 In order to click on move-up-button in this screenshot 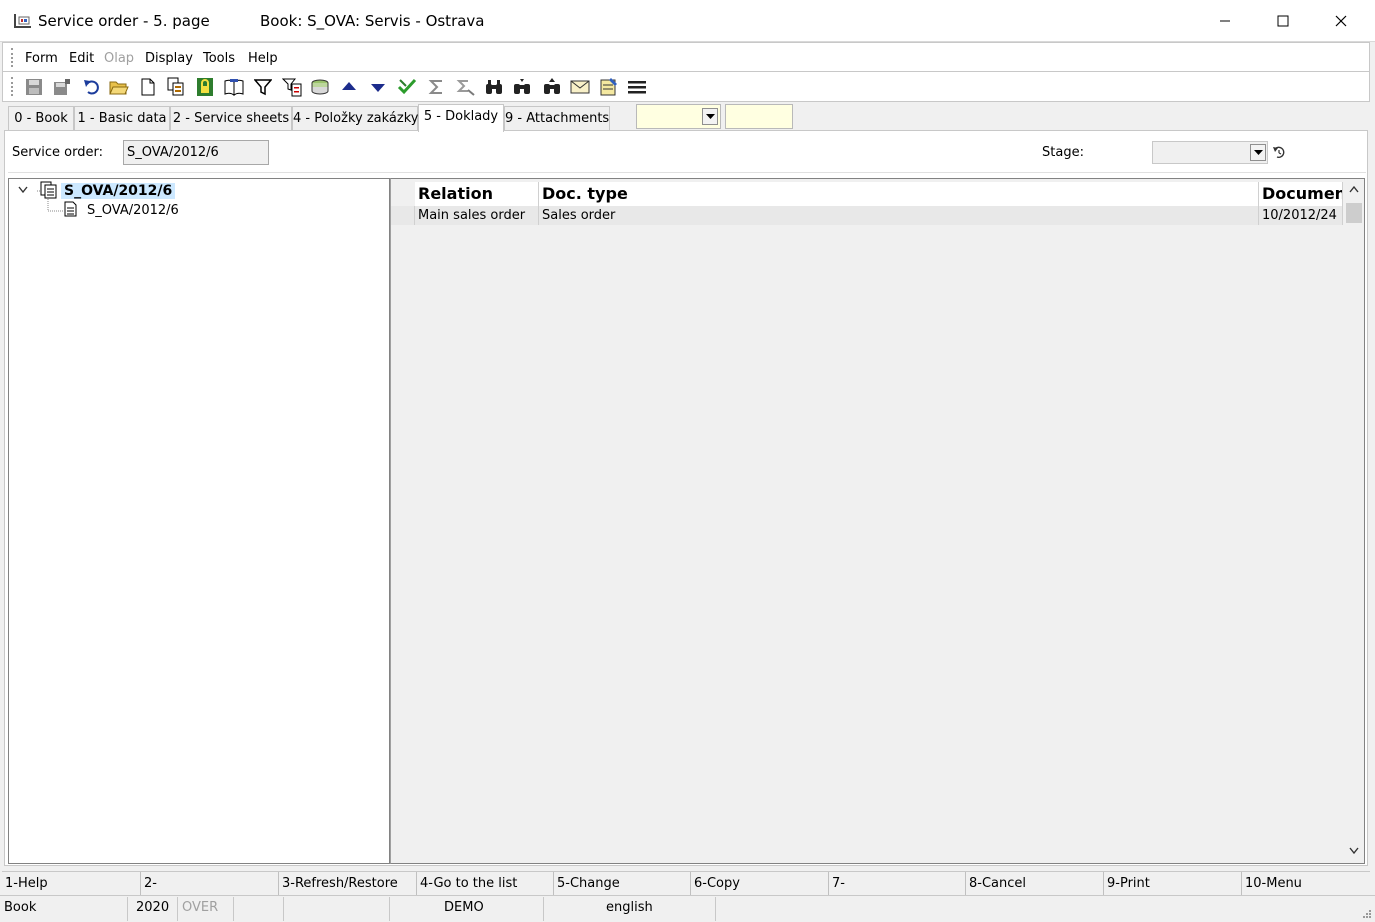, I will do `click(349, 87)`.